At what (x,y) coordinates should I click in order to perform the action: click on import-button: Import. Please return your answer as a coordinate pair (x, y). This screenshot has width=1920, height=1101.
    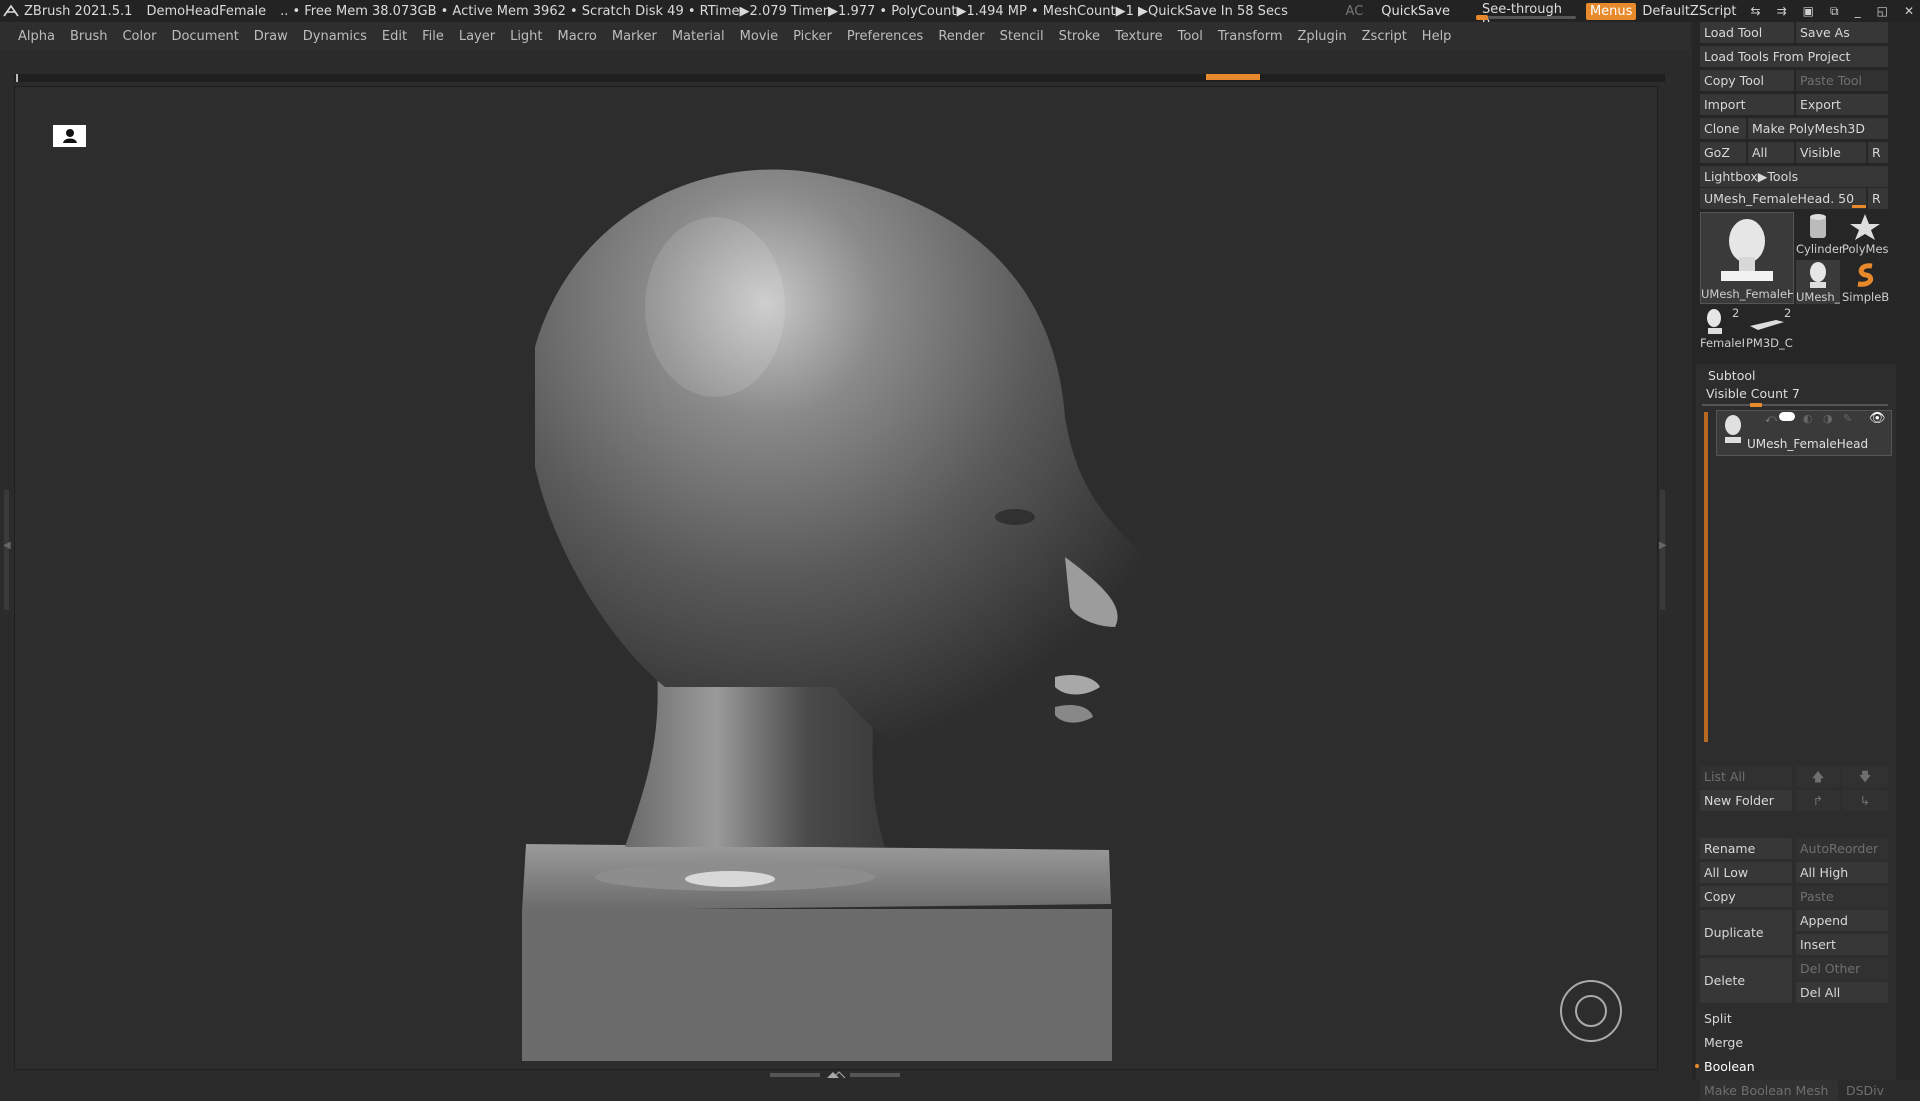
    Looking at the image, I should click on (1747, 104).